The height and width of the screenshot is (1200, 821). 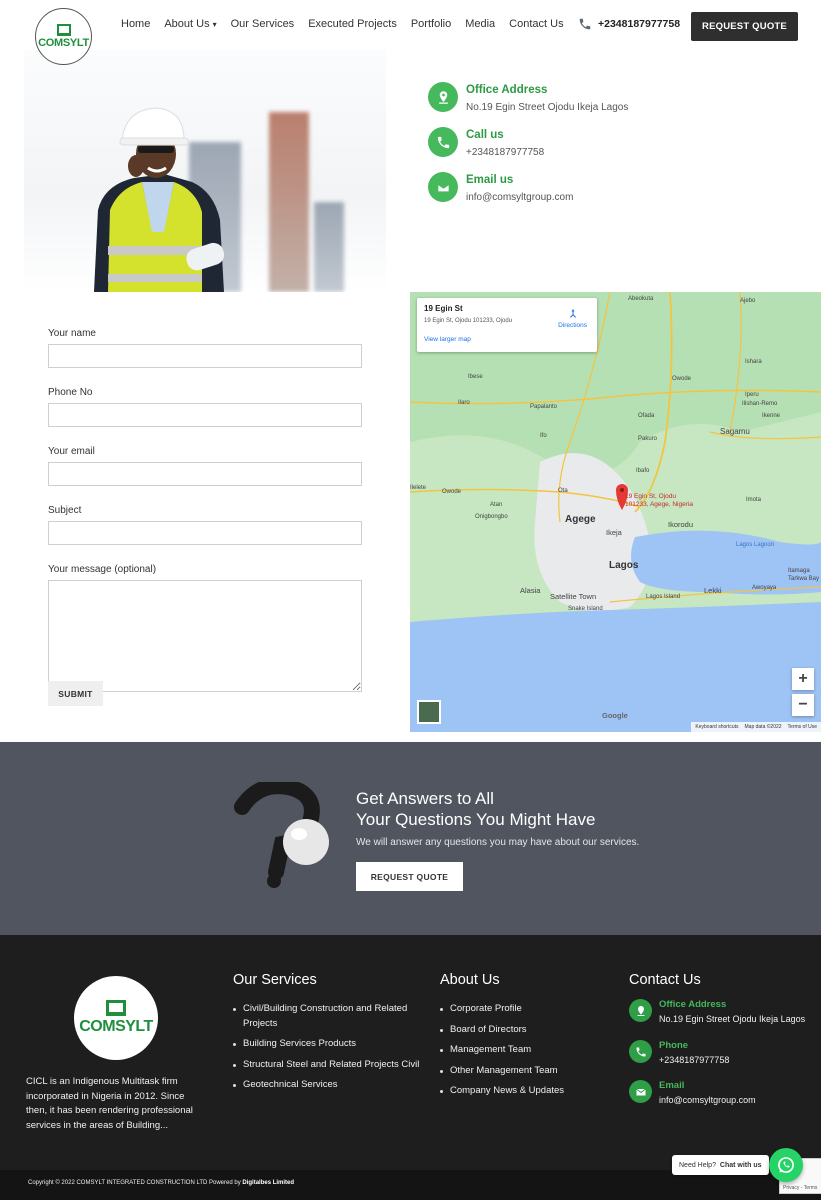 I want to click on message-label: Your message (optional), so click(x=102, y=569).